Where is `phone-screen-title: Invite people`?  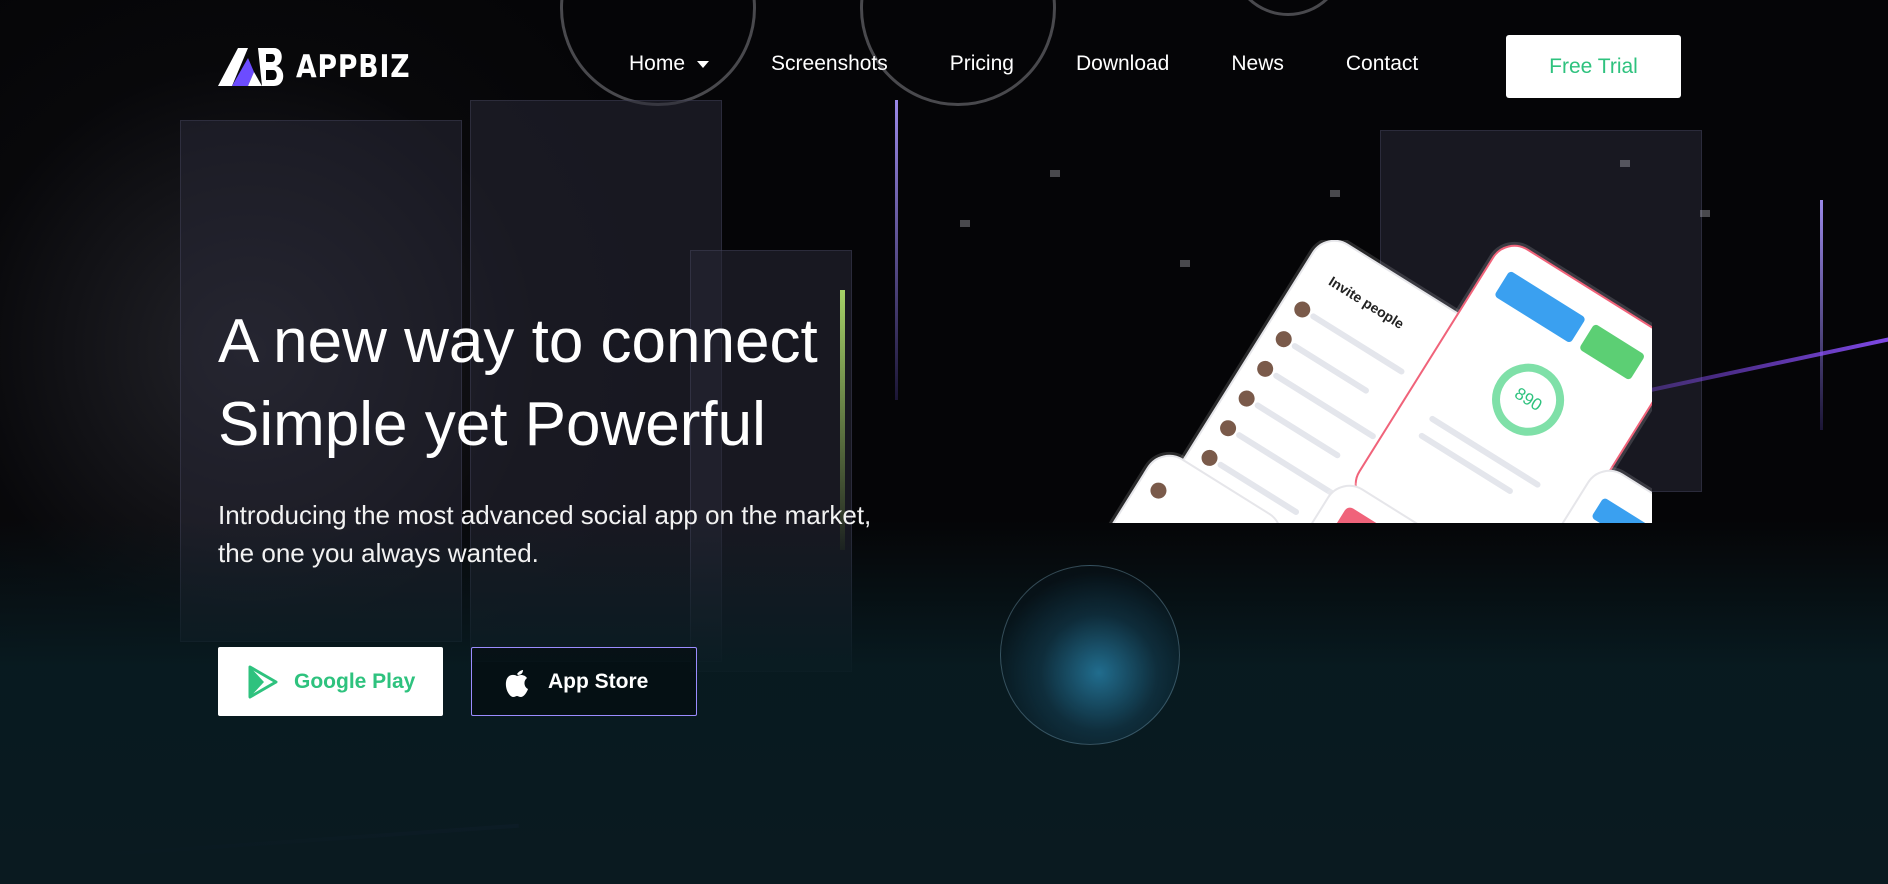 phone-screen-title: Invite people is located at coordinates (1367, 302).